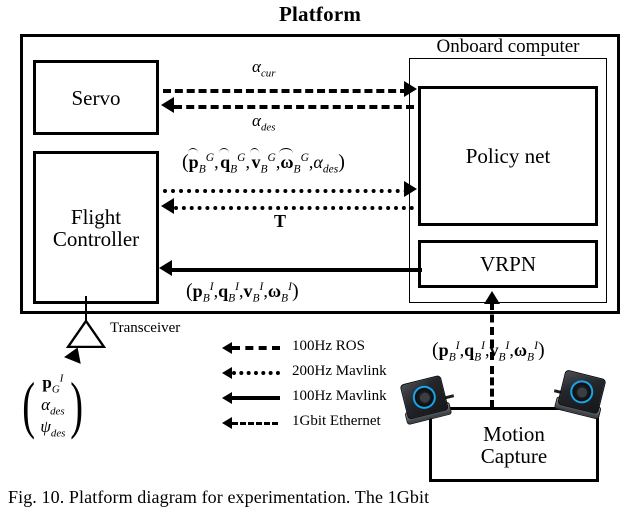 The image size is (640, 508). I want to click on antenna-stem, so click(86, 309).